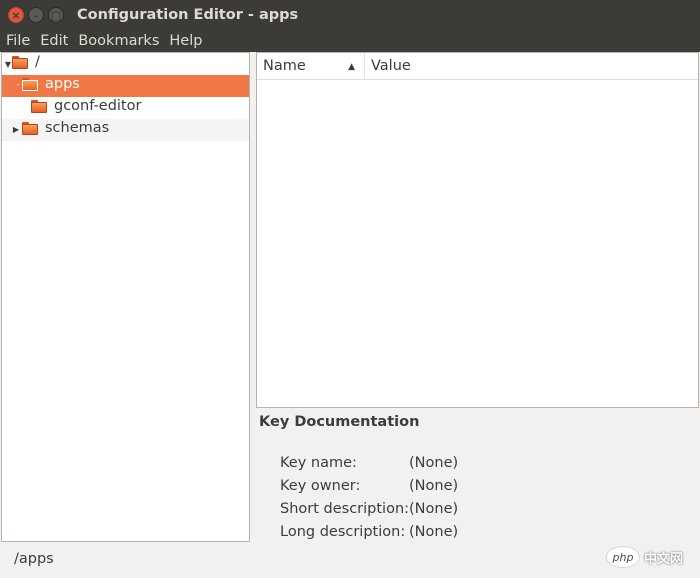  Describe the element at coordinates (531, 66) in the screenshot. I see `column-header-value: Value` at that location.